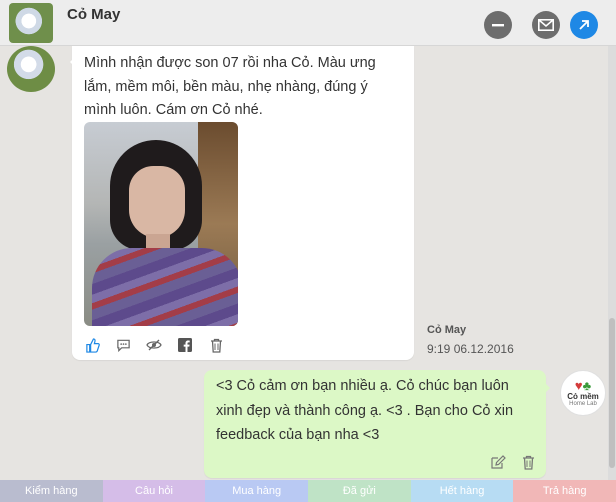  Describe the element at coordinates (462, 491) in the screenshot. I see `tab-het-hang: Hết hàng` at that location.